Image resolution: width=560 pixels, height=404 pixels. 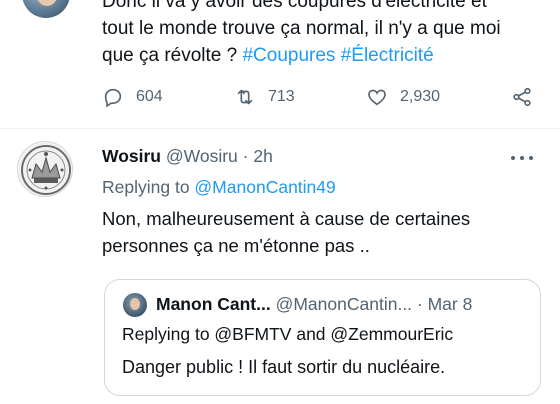 I want to click on author-name: Wosiru, so click(x=131, y=156).